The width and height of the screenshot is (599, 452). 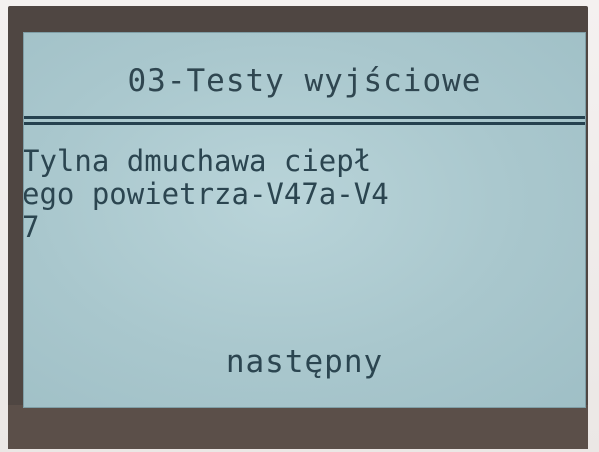 I want to click on title-divider-top, so click(x=304, y=117).